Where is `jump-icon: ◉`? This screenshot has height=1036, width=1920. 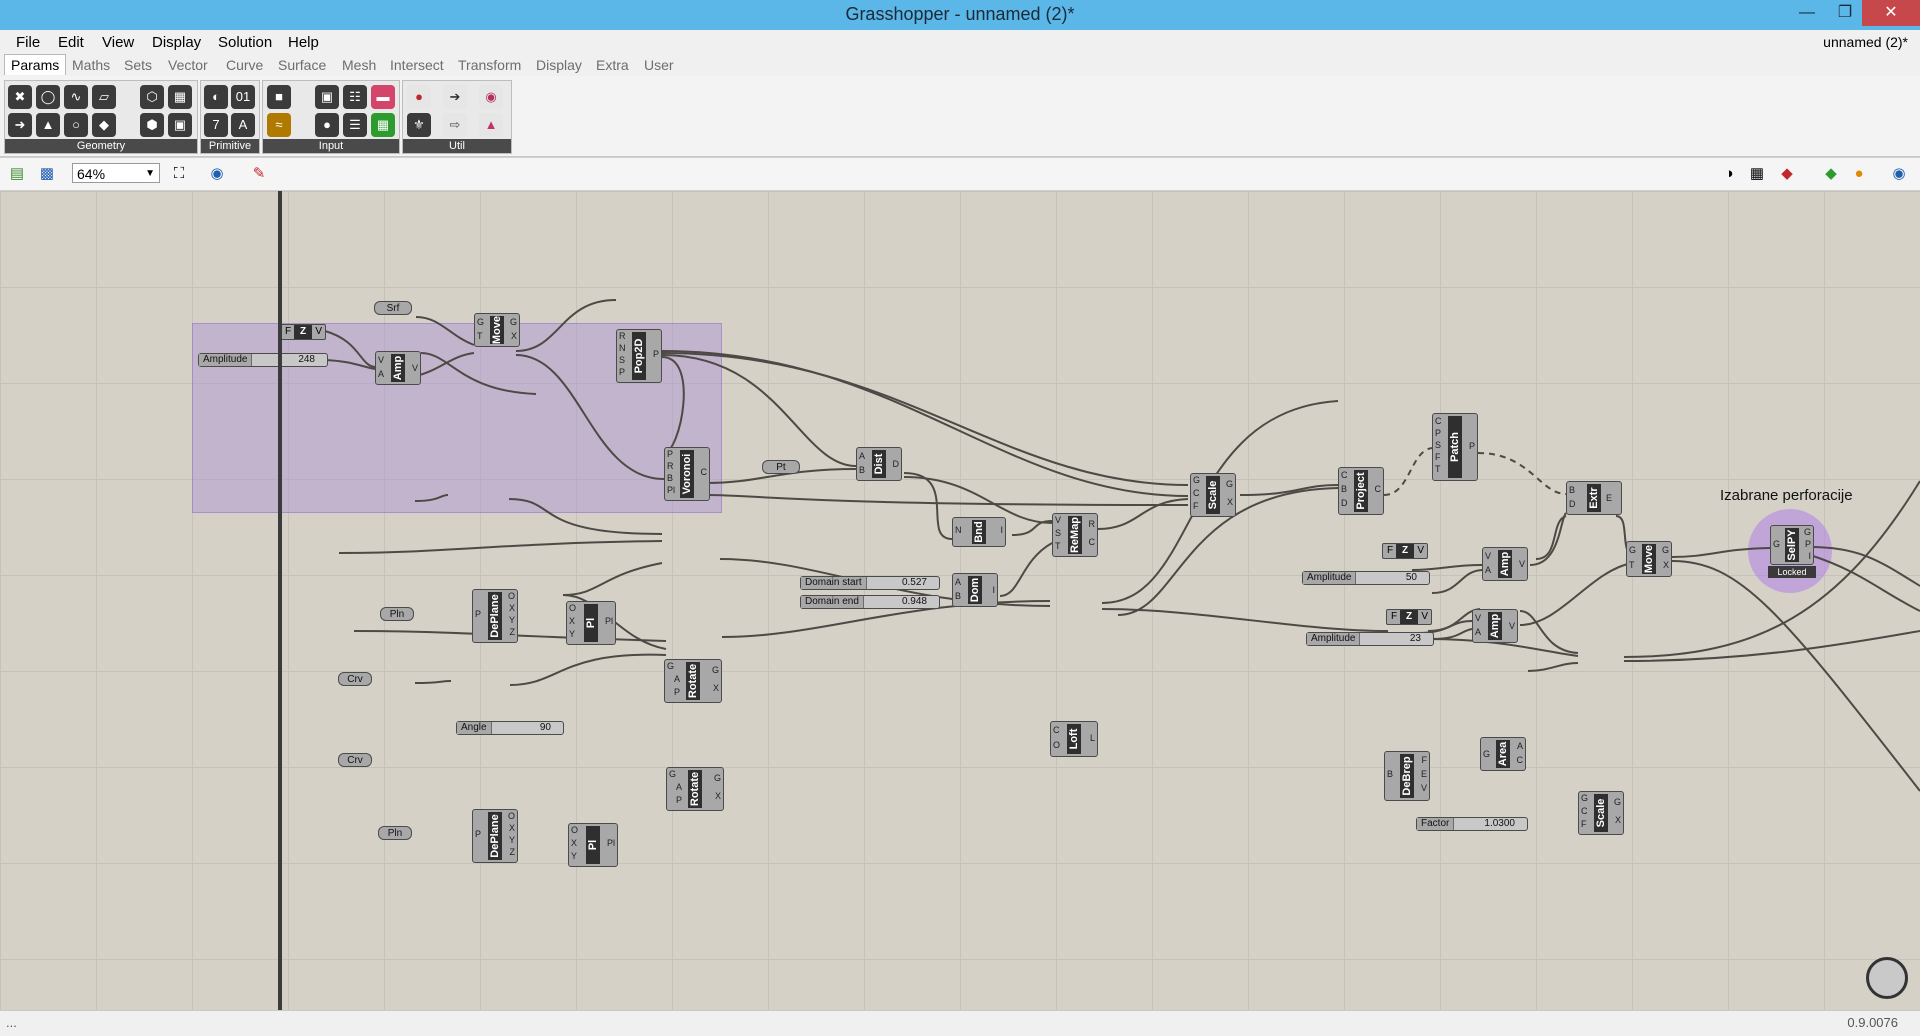 jump-icon: ◉ is located at coordinates (491, 97).